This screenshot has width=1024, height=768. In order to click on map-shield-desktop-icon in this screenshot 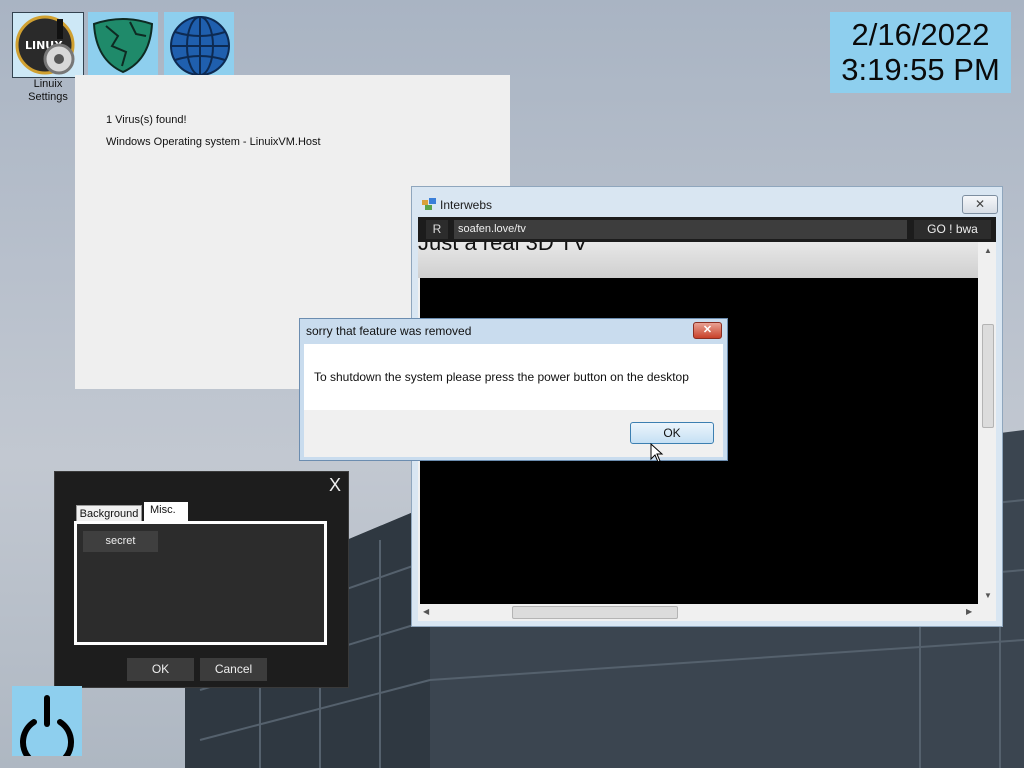, I will do `click(123, 44)`.